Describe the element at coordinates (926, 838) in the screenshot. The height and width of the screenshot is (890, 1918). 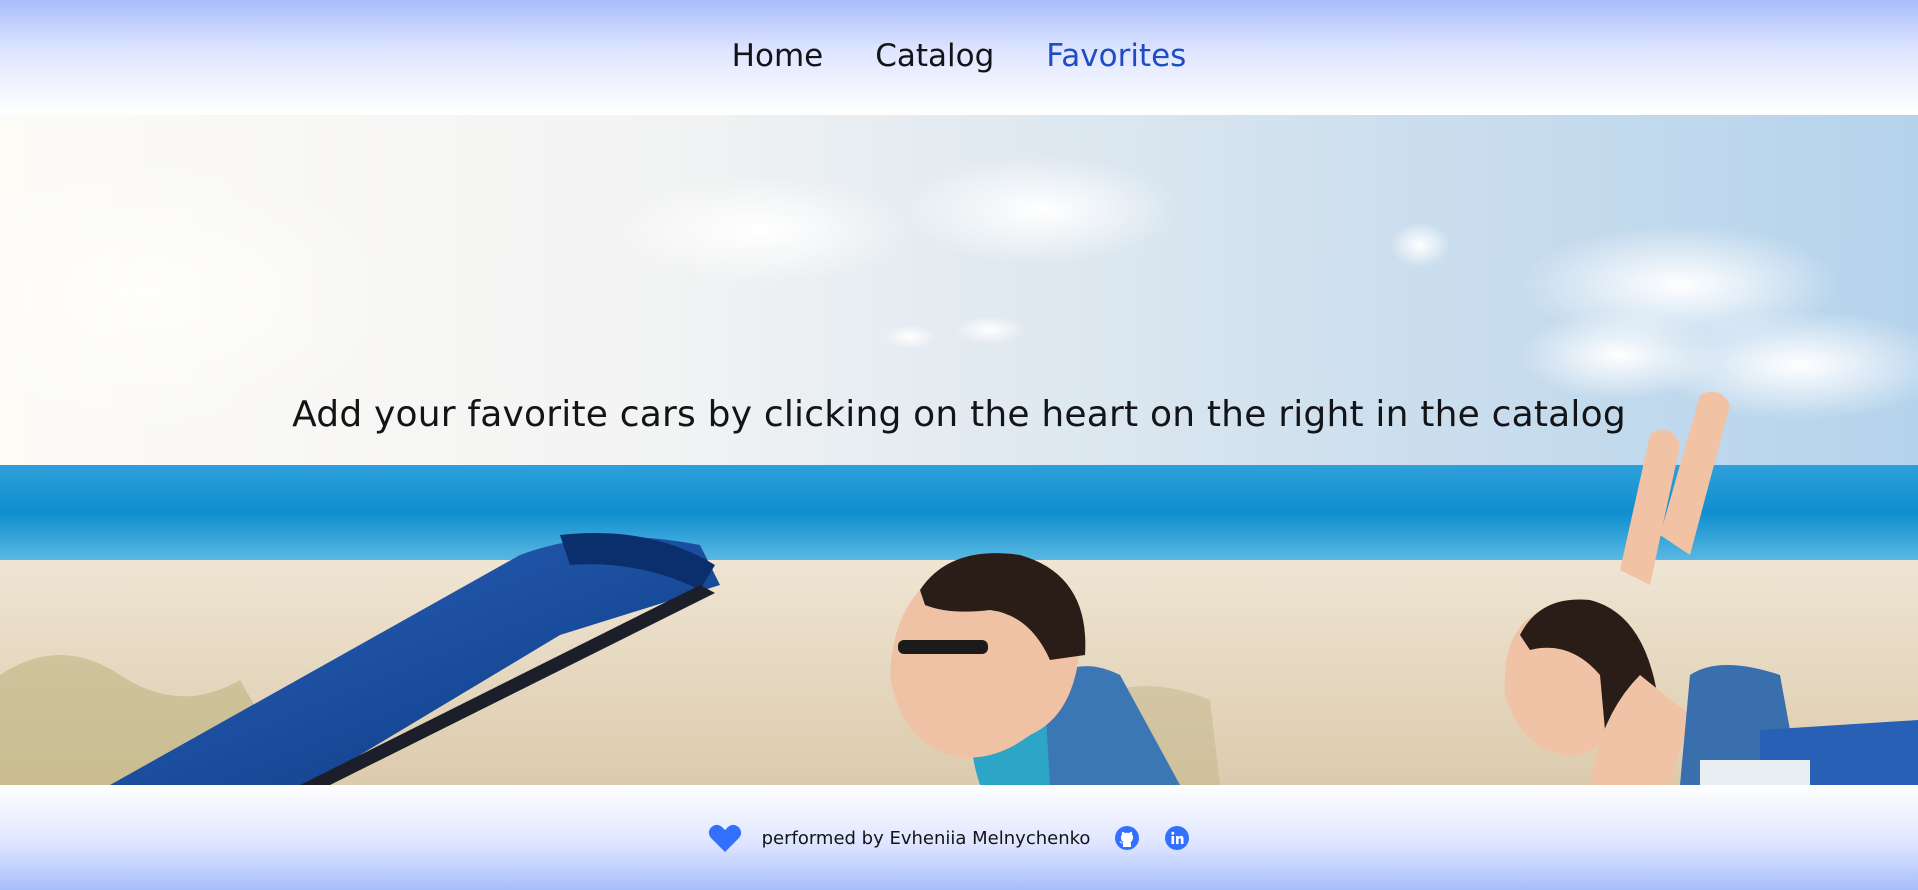
I see `footer-credit: performed by Evheniia Melnychenko` at that location.